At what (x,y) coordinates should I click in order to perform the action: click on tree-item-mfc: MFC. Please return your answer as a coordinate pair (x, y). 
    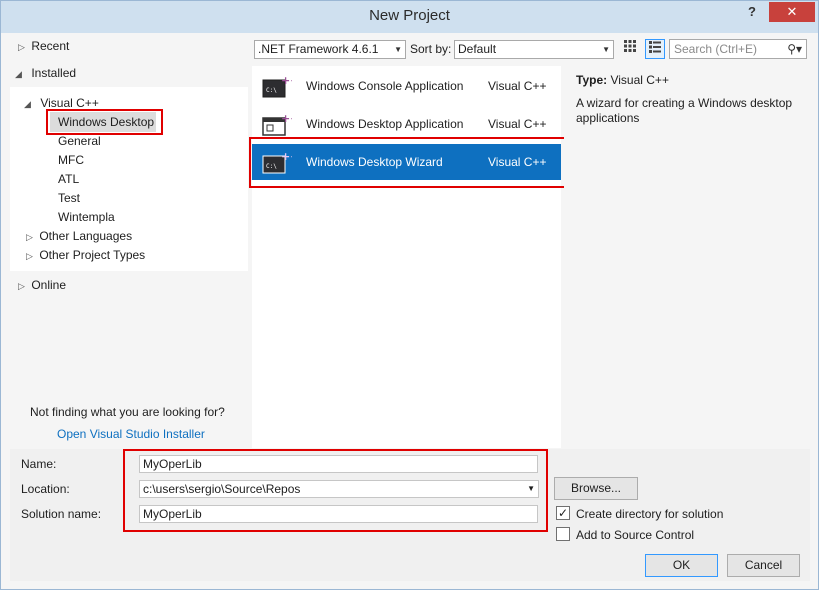
    Looking at the image, I should click on (71, 160).